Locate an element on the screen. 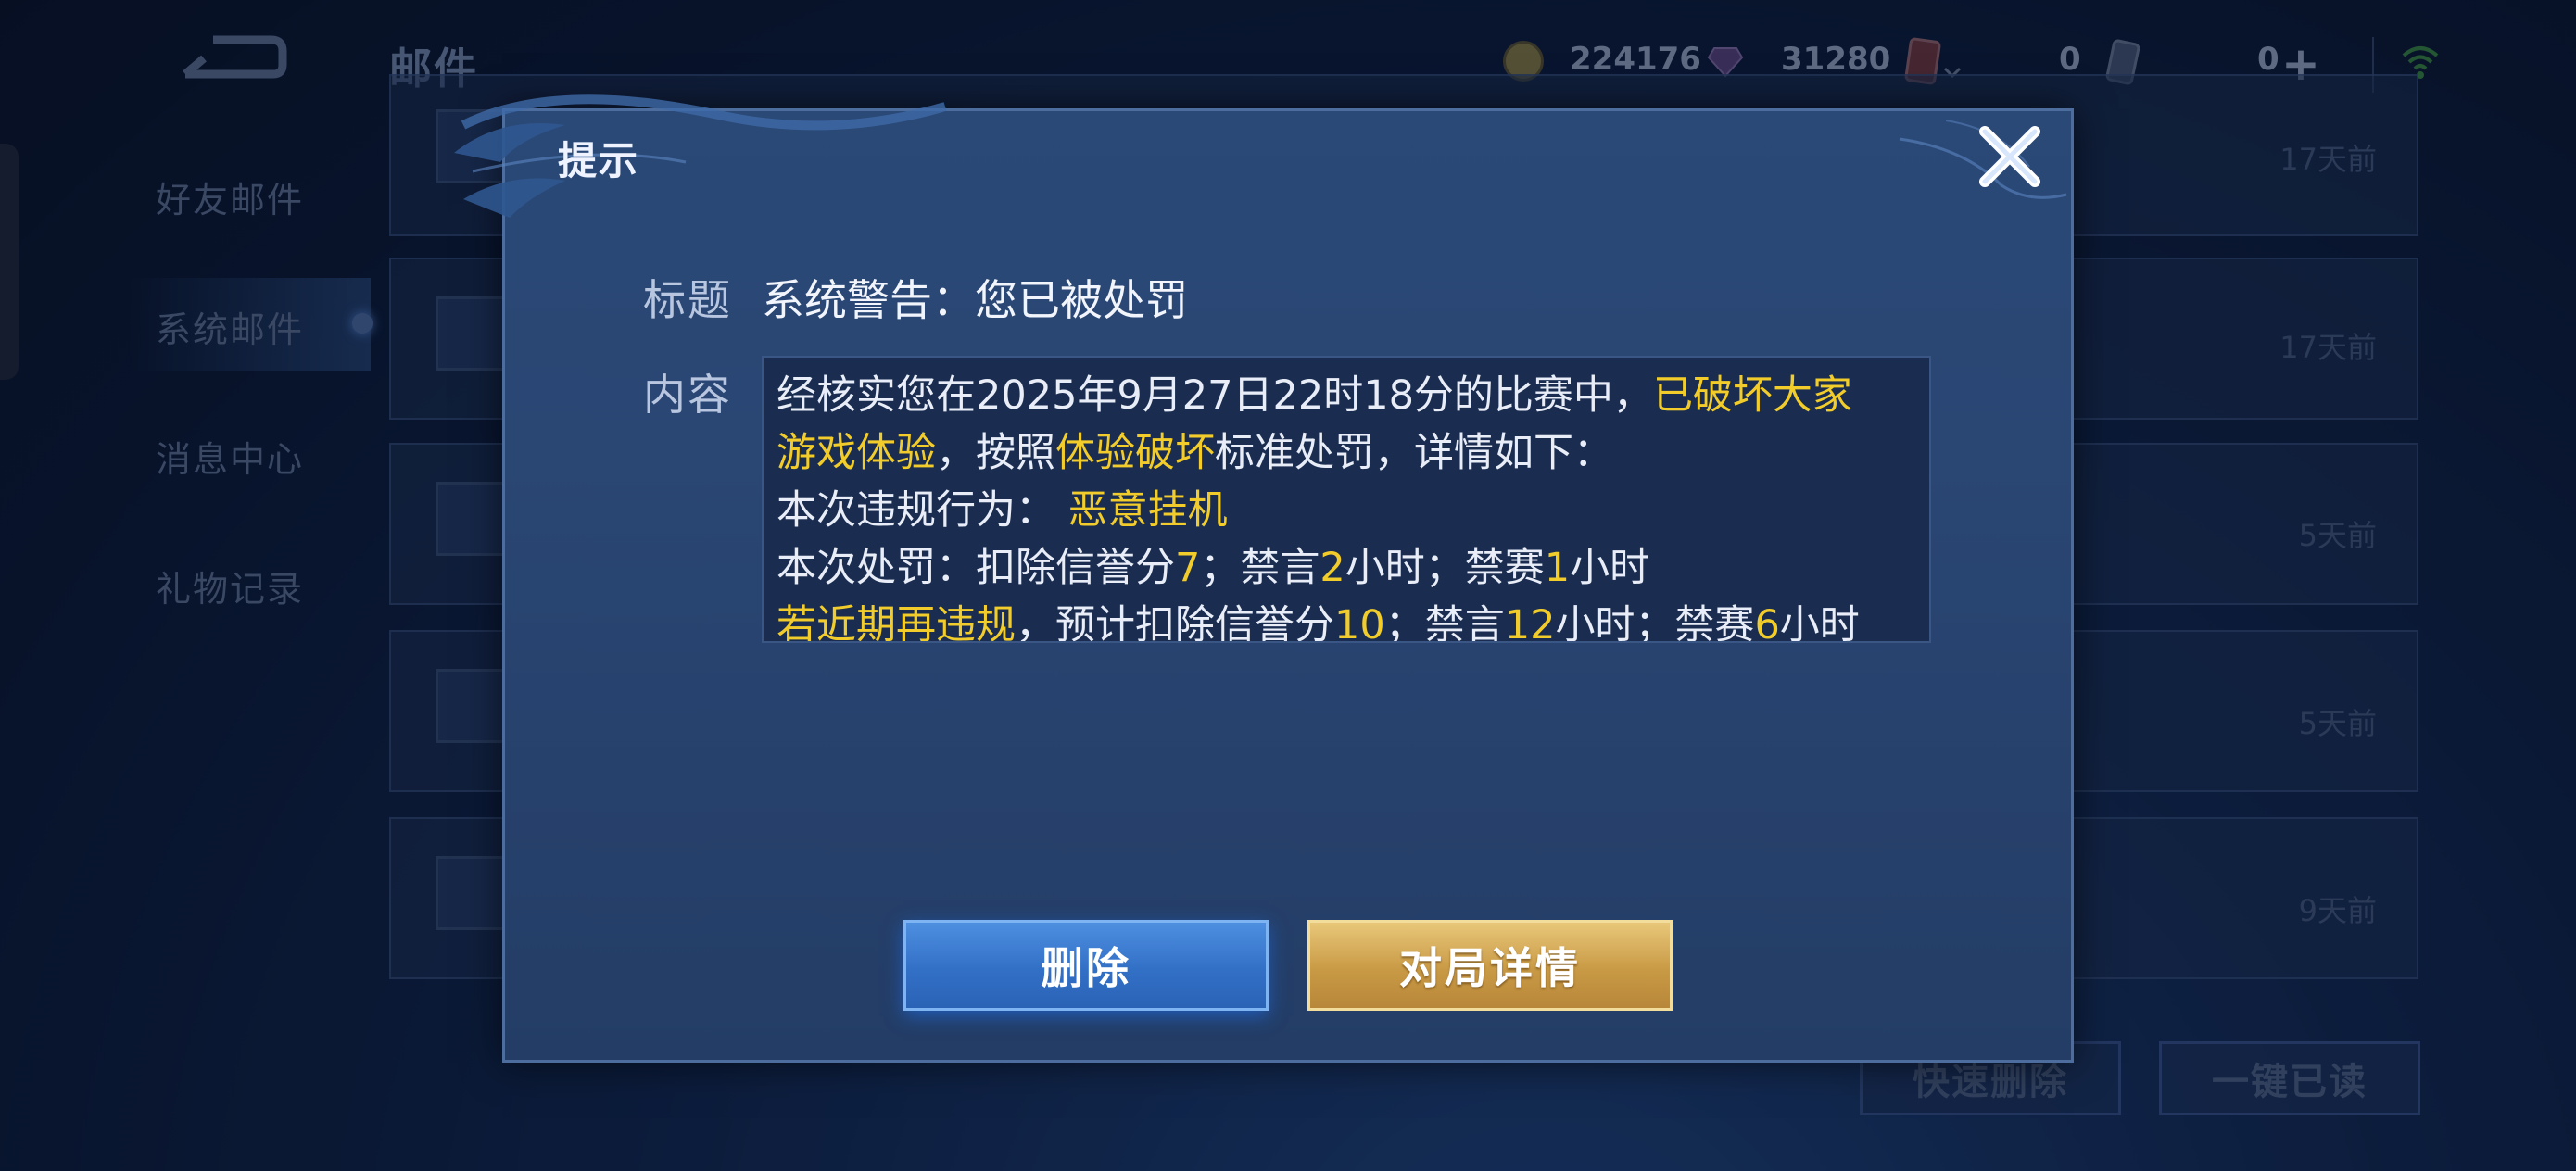 This screenshot has width=2576, height=1171. content-line: 本次处罚：扣除信誉分7；禁言2小时；禁赛1小时 is located at coordinates (1214, 568).